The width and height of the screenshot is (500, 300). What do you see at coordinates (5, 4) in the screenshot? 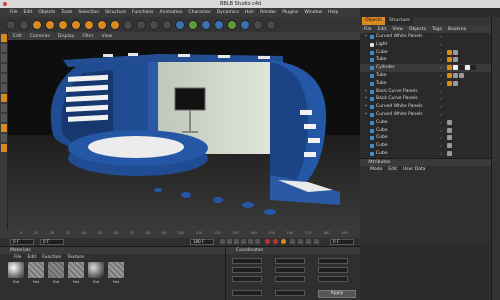
I see `close-window-icon` at bounding box center [5, 4].